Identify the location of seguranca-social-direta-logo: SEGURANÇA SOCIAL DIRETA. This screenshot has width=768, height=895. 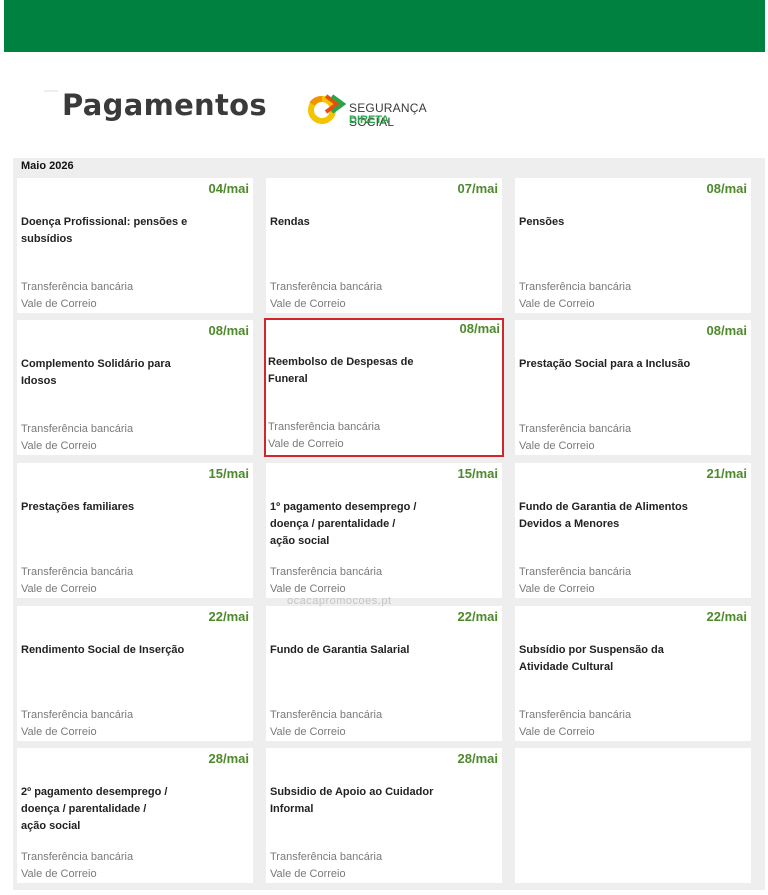
(386, 110).